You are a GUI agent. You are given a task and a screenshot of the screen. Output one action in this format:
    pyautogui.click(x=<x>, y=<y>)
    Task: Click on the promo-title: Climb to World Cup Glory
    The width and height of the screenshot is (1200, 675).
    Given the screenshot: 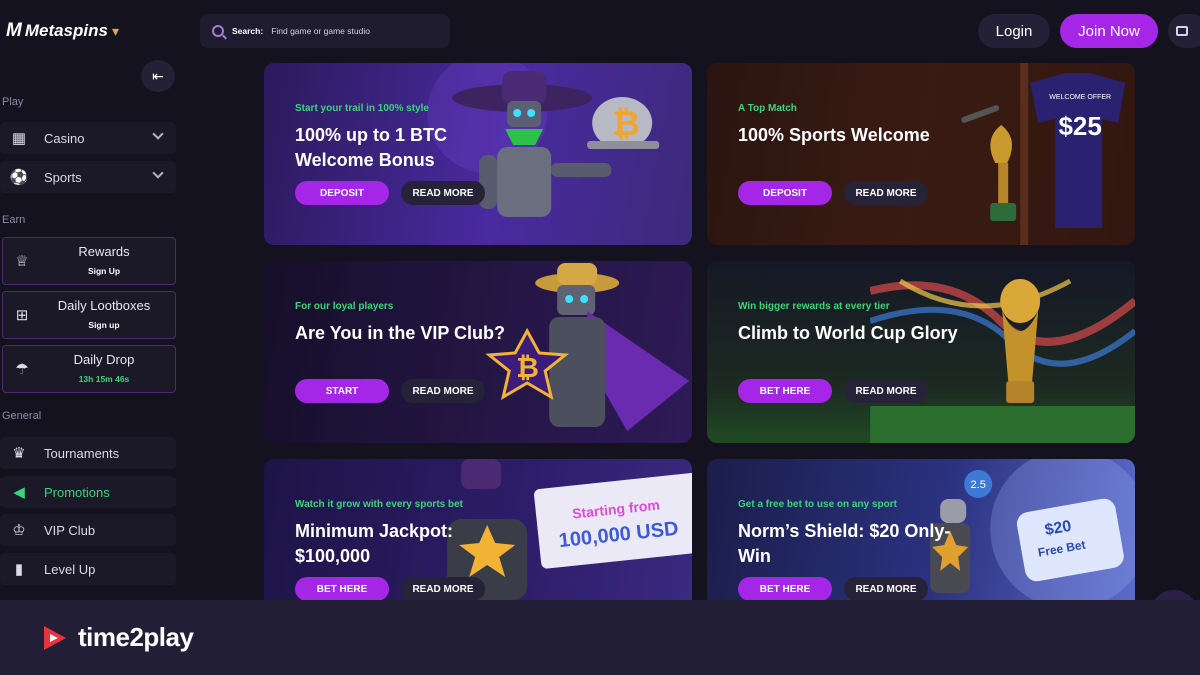 What is the action you would take?
    pyautogui.click(x=848, y=333)
    